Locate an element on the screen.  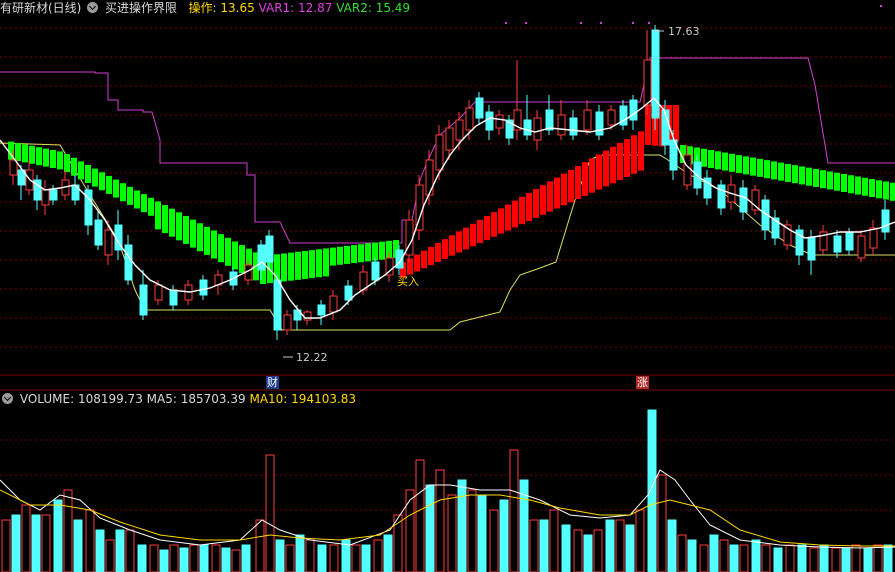
ma10-value: 194103.83 is located at coordinates (324, 399).